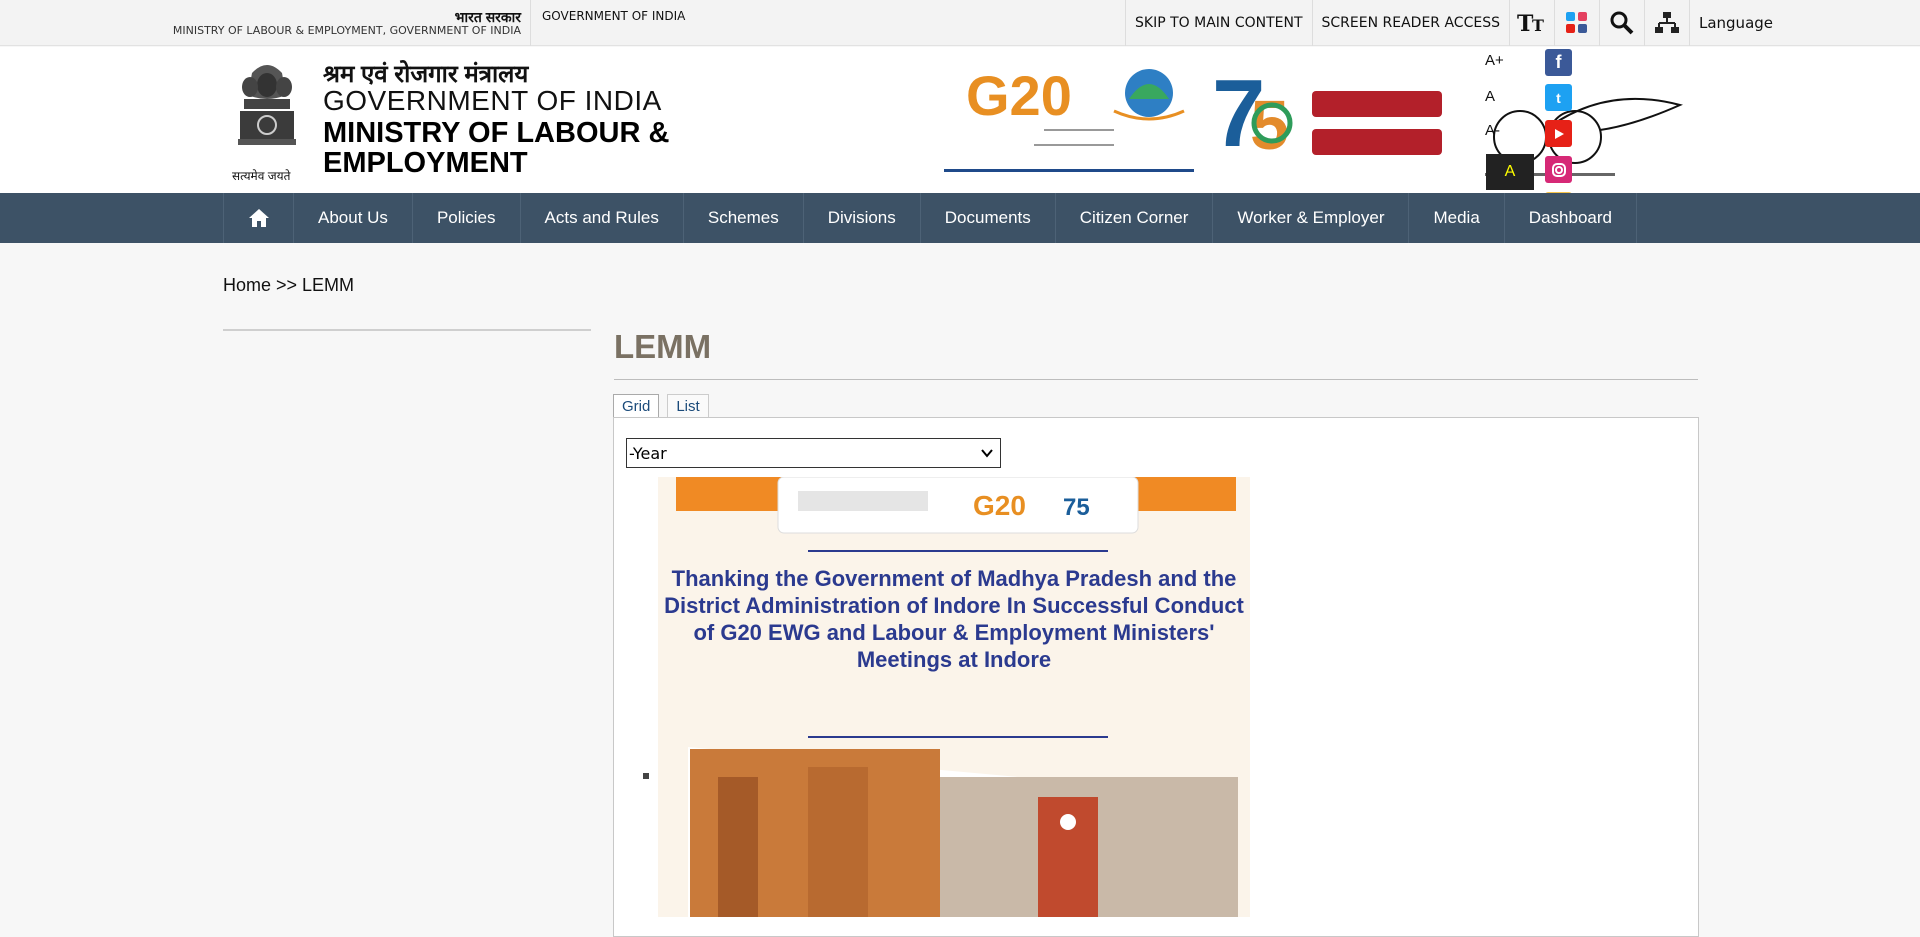 The width and height of the screenshot is (1920, 937). I want to click on year-select: -Year, so click(813, 453).